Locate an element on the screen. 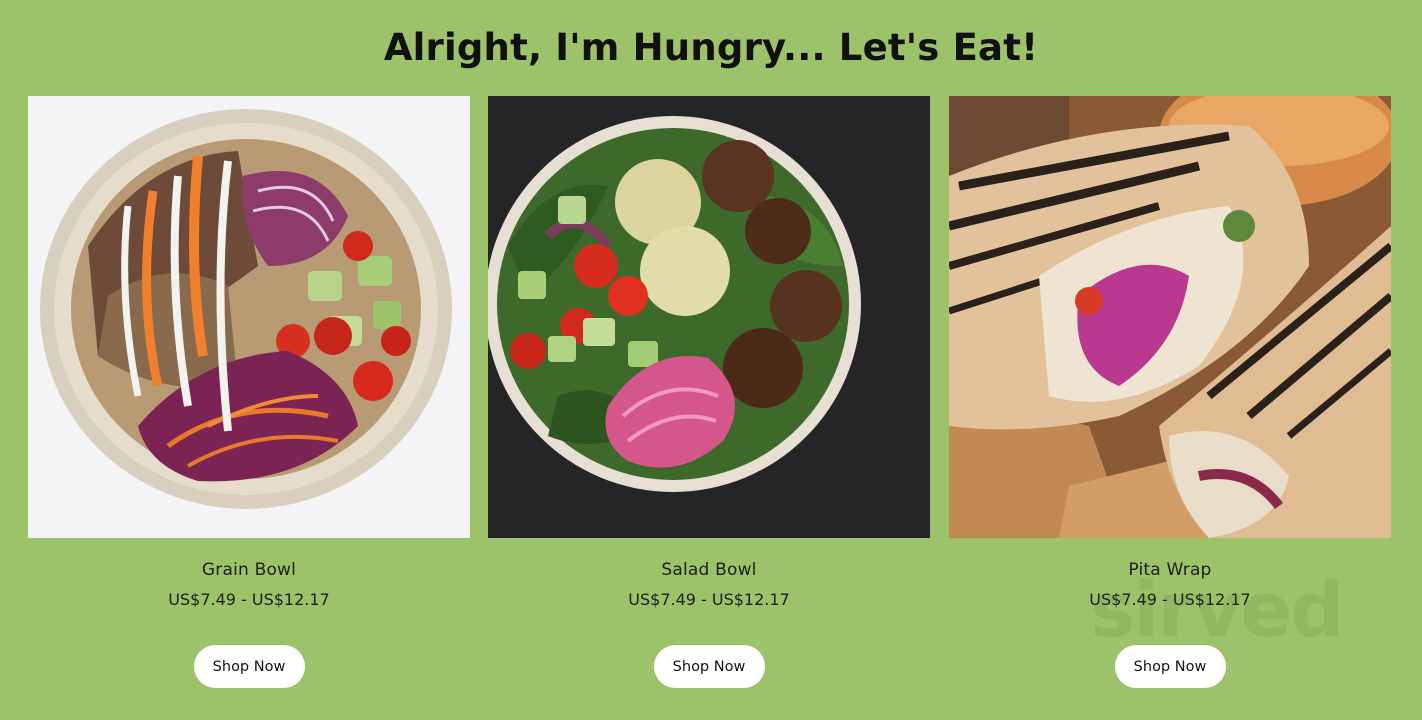  product-name: Salad Bowl is located at coordinates (709, 570).